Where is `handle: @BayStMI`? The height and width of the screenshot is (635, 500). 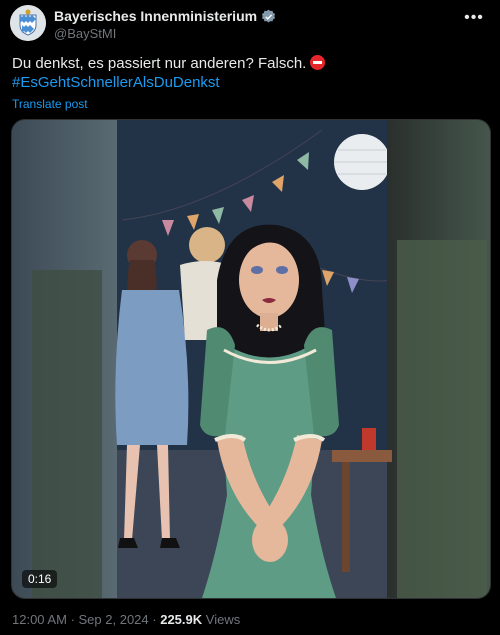 handle: @BayStMI is located at coordinates (85, 33).